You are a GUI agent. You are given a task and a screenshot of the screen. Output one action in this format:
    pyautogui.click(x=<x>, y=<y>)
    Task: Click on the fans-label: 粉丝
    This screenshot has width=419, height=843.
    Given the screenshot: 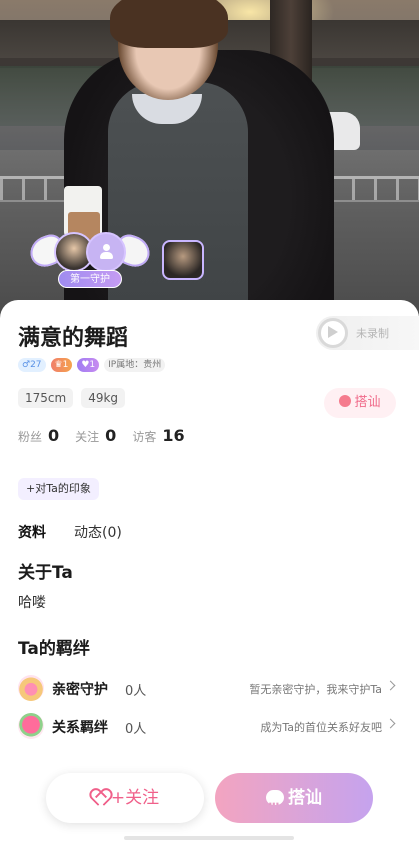 What is the action you would take?
    pyautogui.click(x=30, y=436)
    